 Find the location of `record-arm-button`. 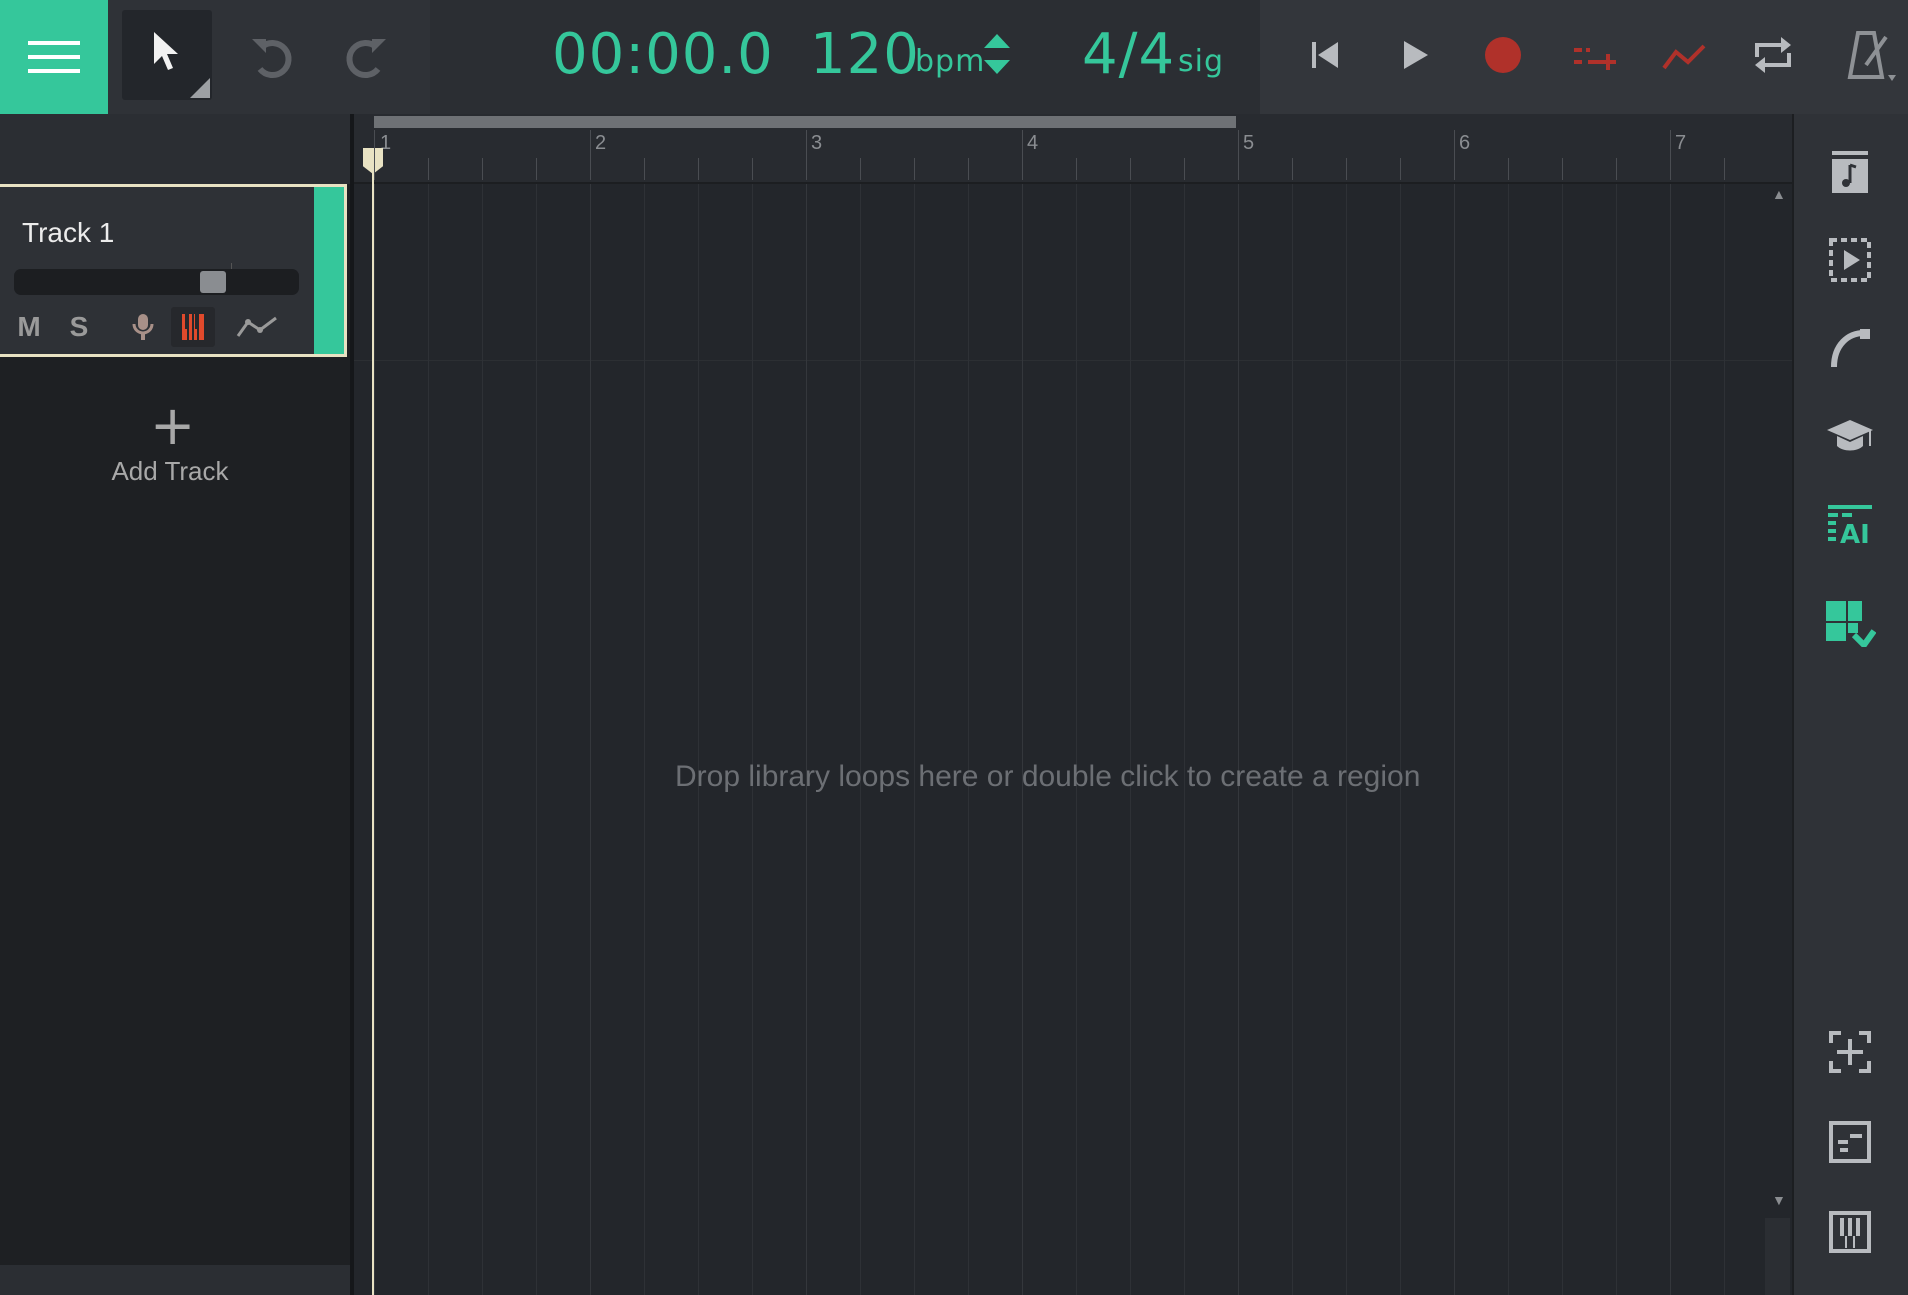

record-arm-button is located at coordinates (143, 327).